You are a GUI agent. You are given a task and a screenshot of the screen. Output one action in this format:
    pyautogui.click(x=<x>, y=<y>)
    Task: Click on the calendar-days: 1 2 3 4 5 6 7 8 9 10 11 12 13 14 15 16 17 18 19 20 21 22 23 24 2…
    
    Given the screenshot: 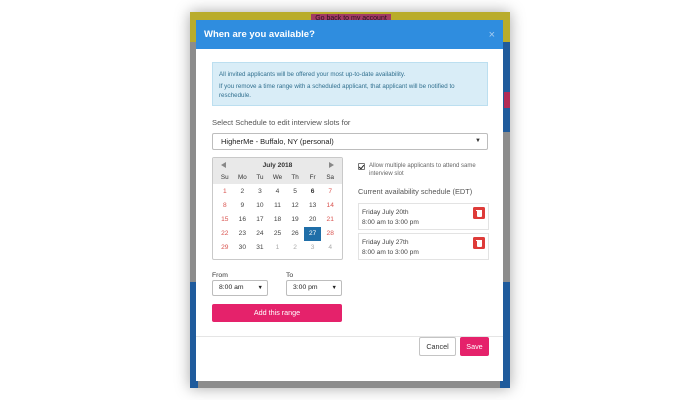 What is the action you would take?
    pyautogui.click(x=277, y=219)
    